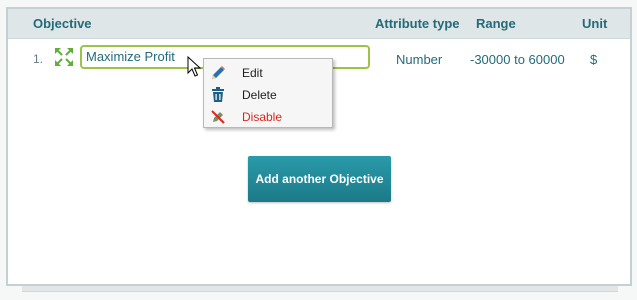 The image size is (637, 300). Describe the element at coordinates (262, 117) in the screenshot. I see `menu-label-disable: Disable` at that location.